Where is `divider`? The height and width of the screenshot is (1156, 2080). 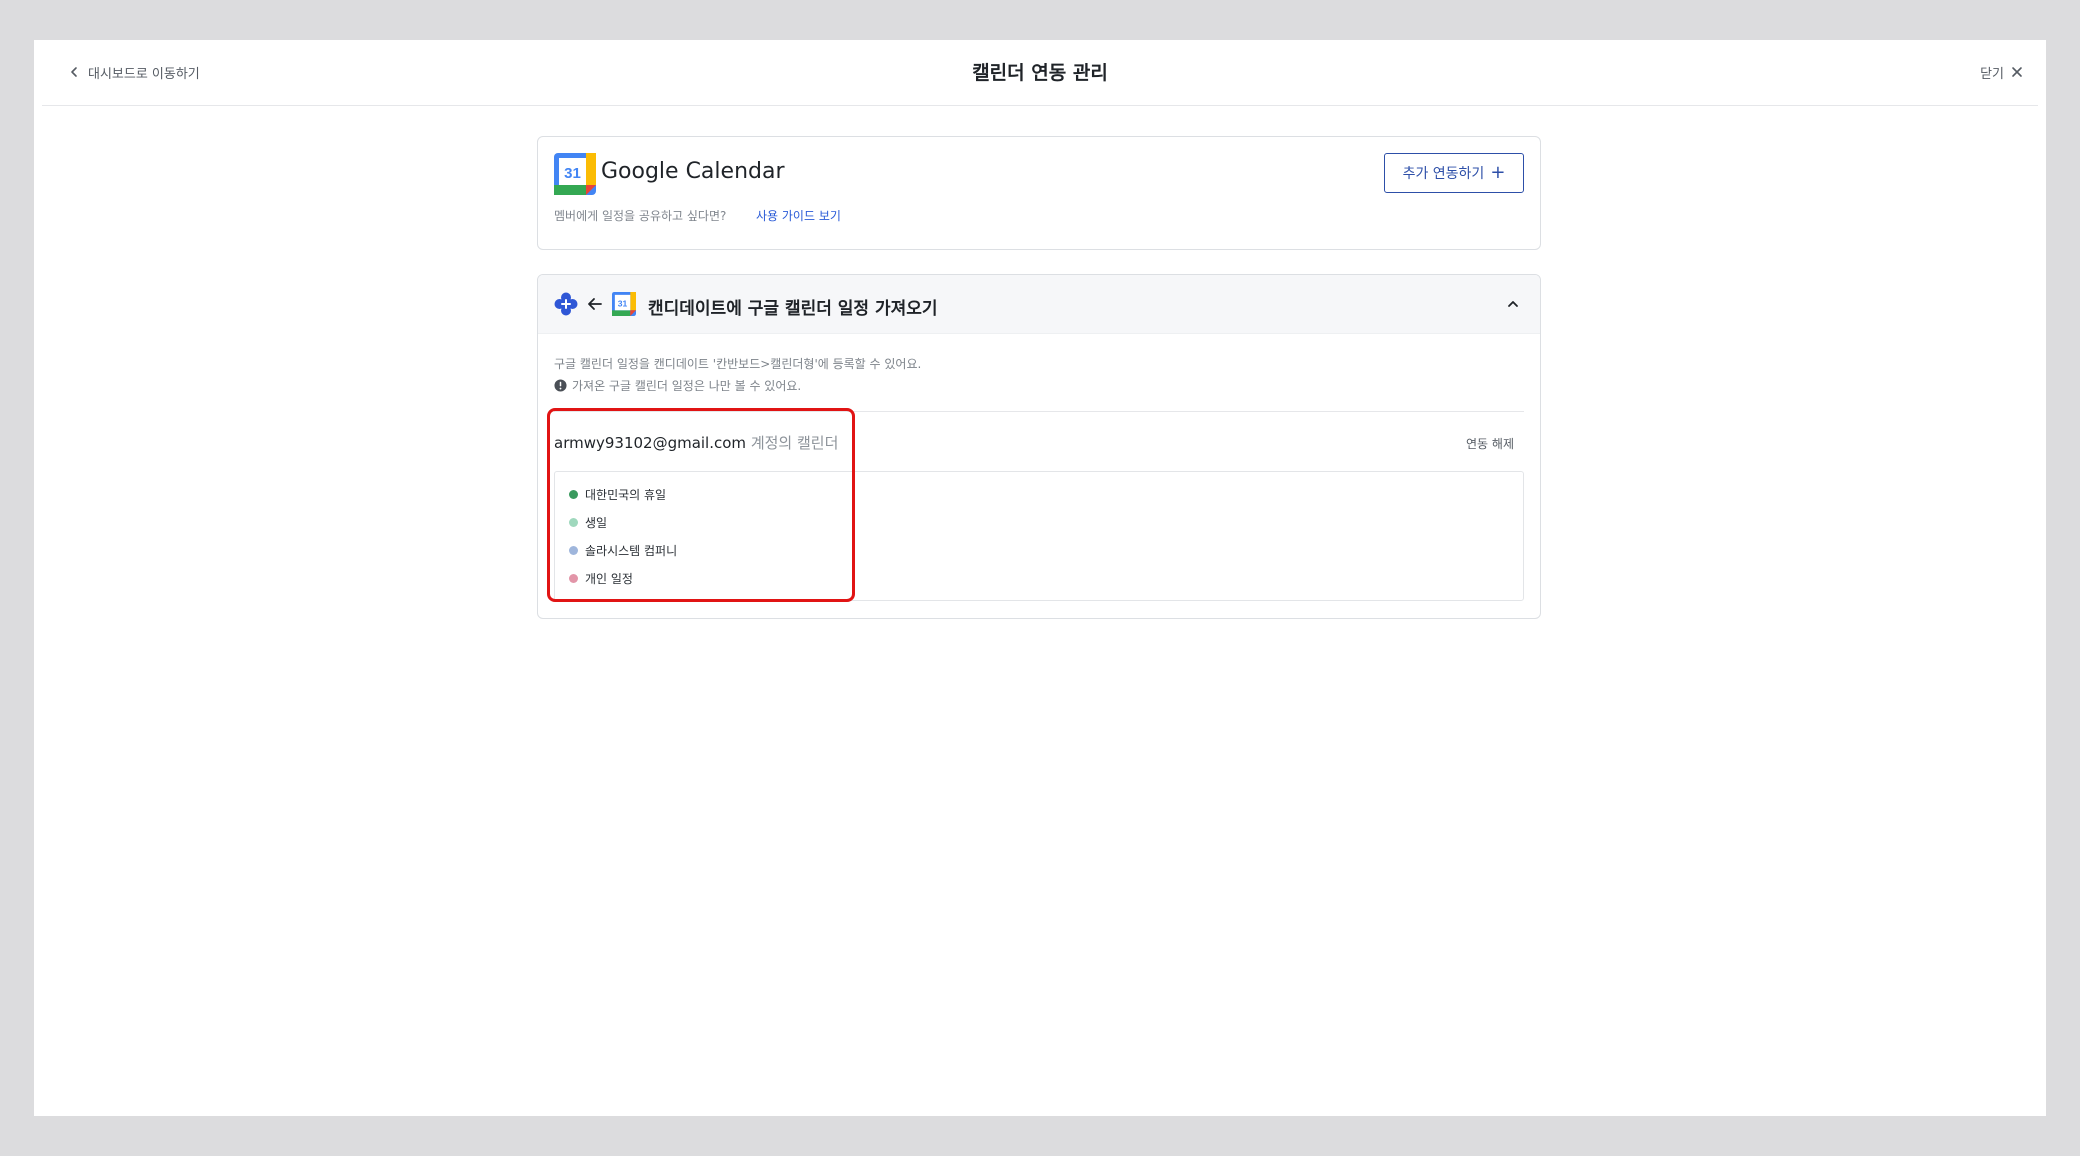
divider is located at coordinates (1039, 411).